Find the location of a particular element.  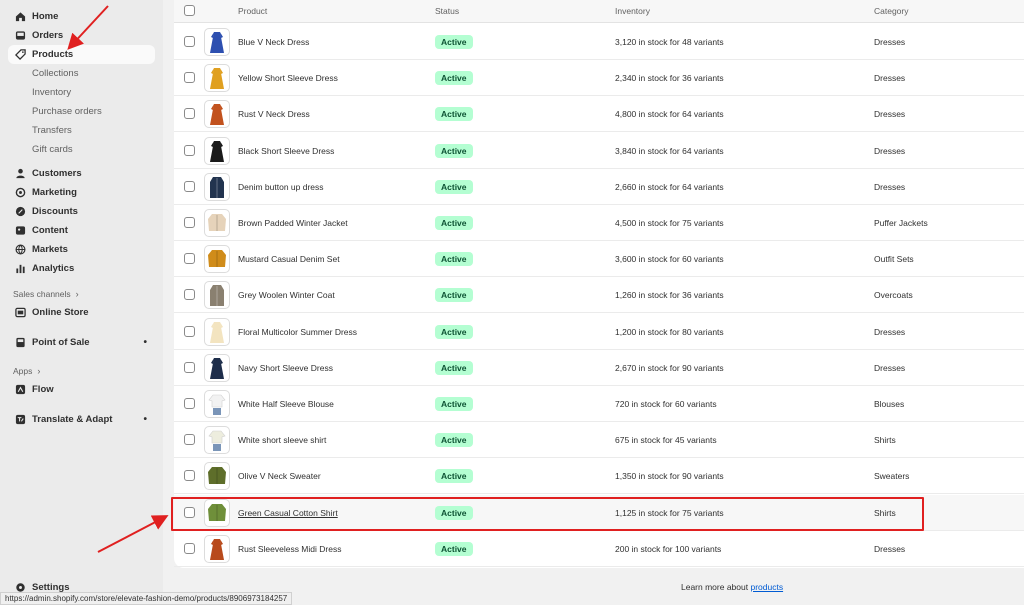

nav-point-of-sale: Point of Sale • is located at coordinates (81, 342).